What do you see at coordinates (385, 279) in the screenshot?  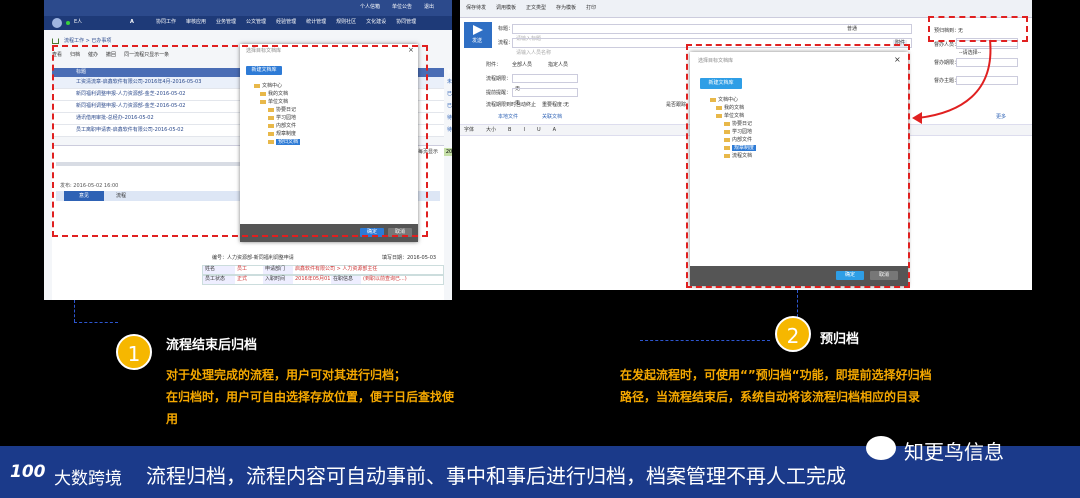 I see `form-cell: (到职以前查询已...)` at bounding box center [385, 279].